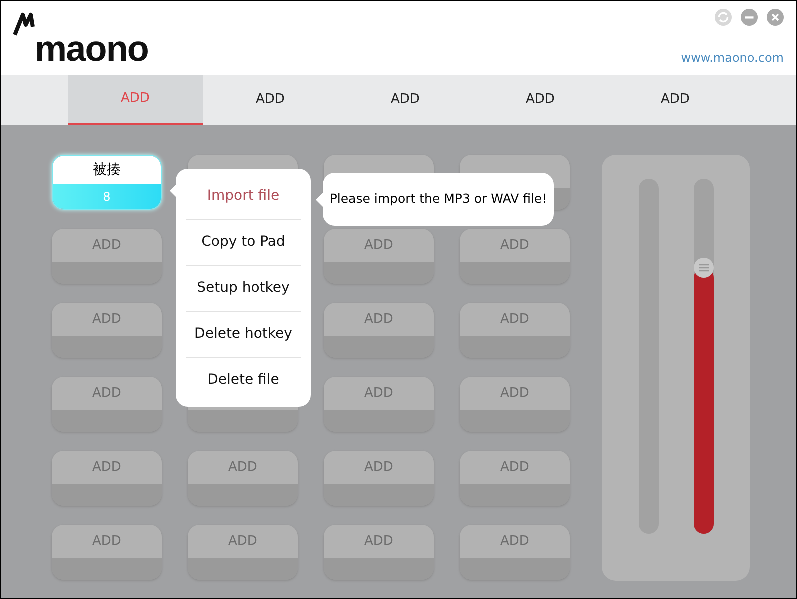 The height and width of the screenshot is (599, 797). Describe the element at coordinates (92, 49) in the screenshot. I see `logo-text: maono` at that location.